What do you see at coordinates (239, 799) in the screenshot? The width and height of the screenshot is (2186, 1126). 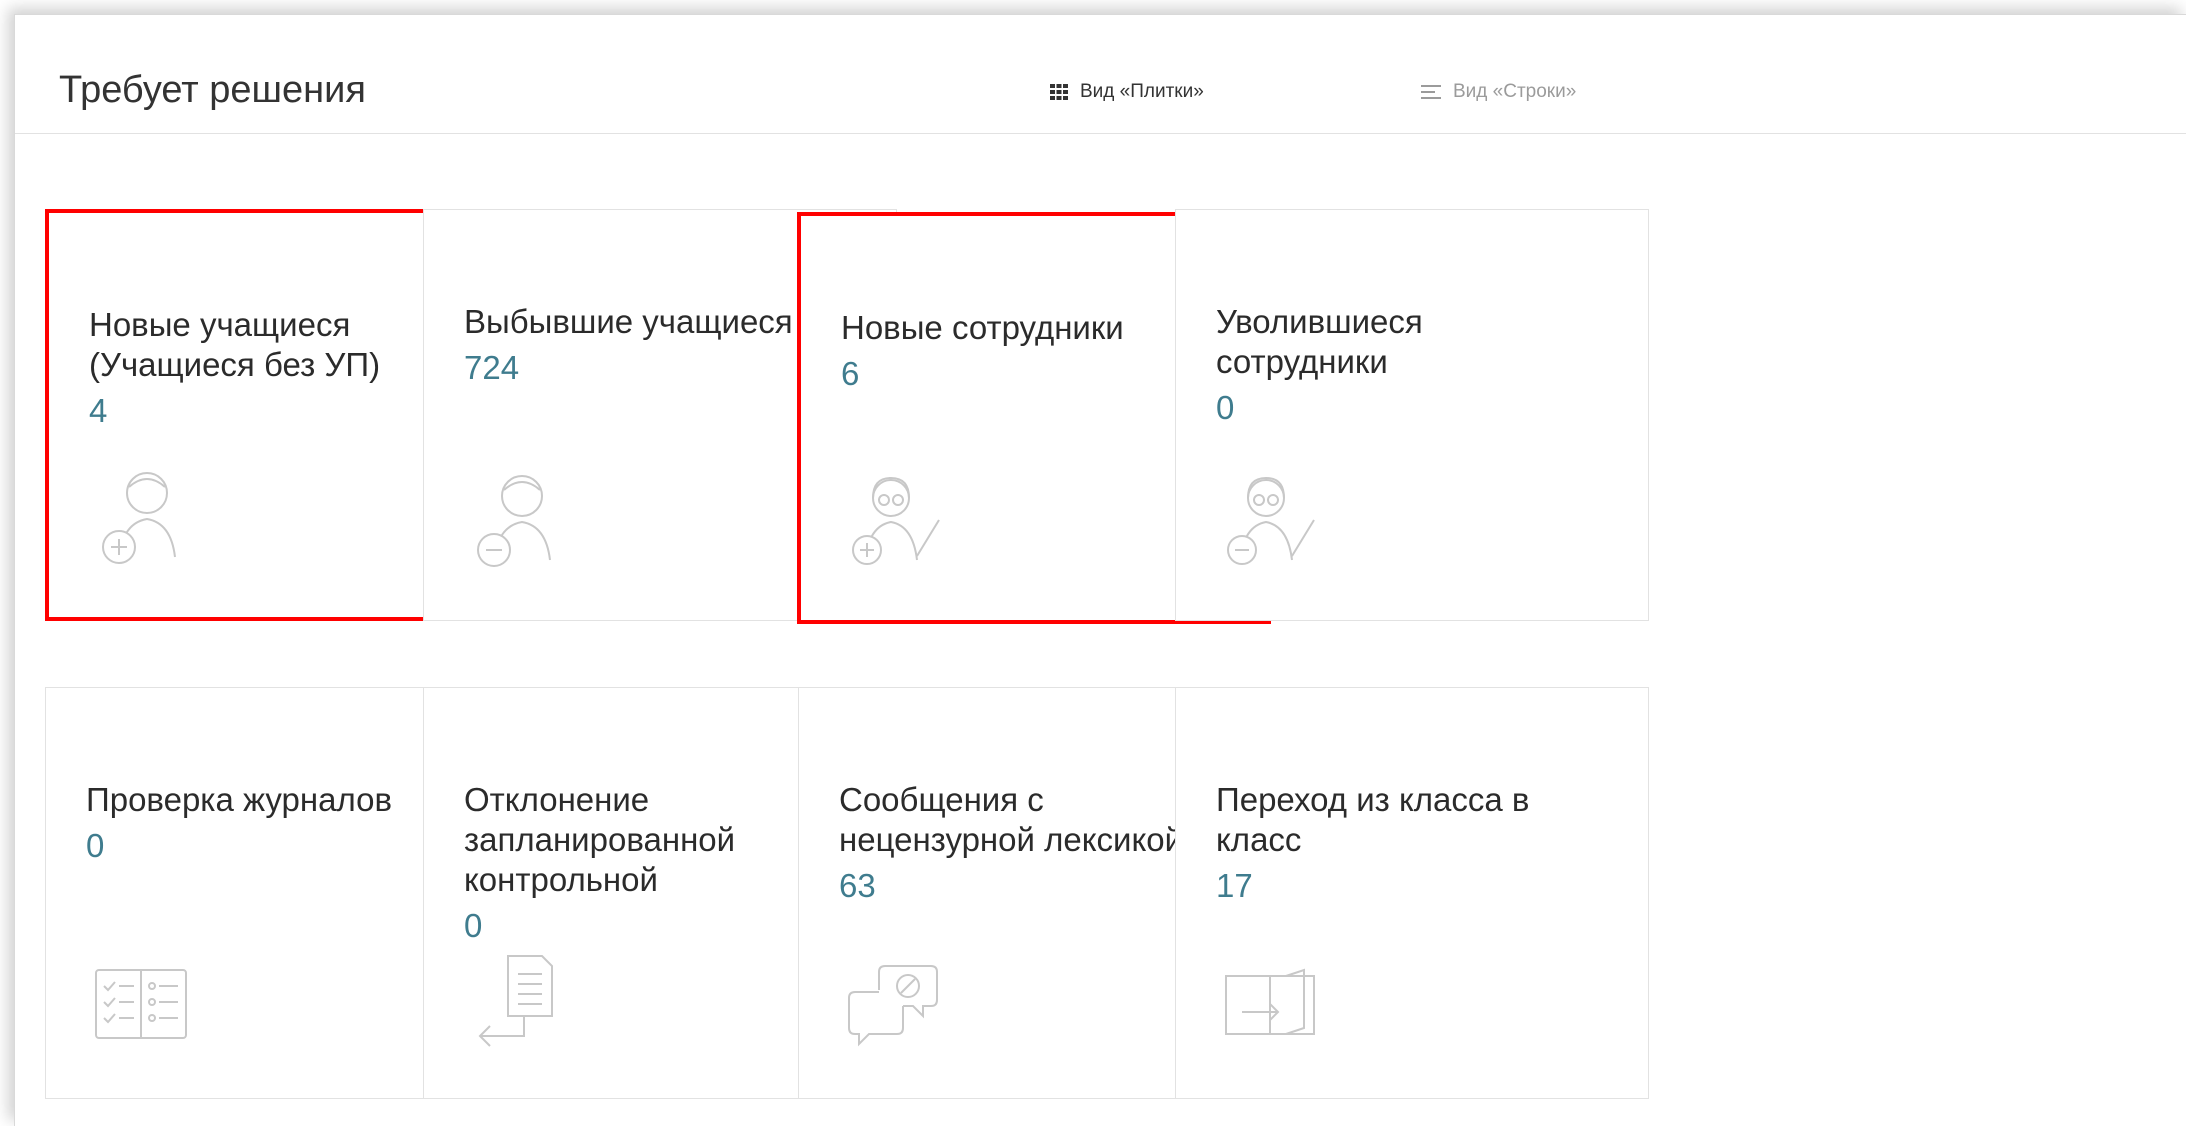 I see `tile-label: Проверка журналов` at bounding box center [239, 799].